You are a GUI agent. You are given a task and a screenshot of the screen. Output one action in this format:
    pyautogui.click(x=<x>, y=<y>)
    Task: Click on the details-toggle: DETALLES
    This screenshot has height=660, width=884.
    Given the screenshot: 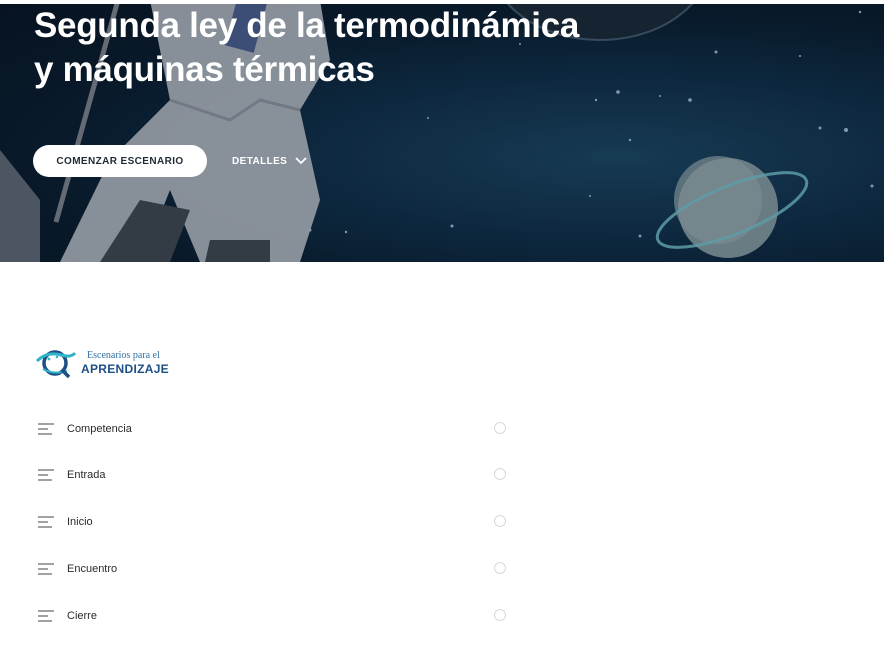 What is the action you would take?
    pyautogui.click(x=269, y=161)
    